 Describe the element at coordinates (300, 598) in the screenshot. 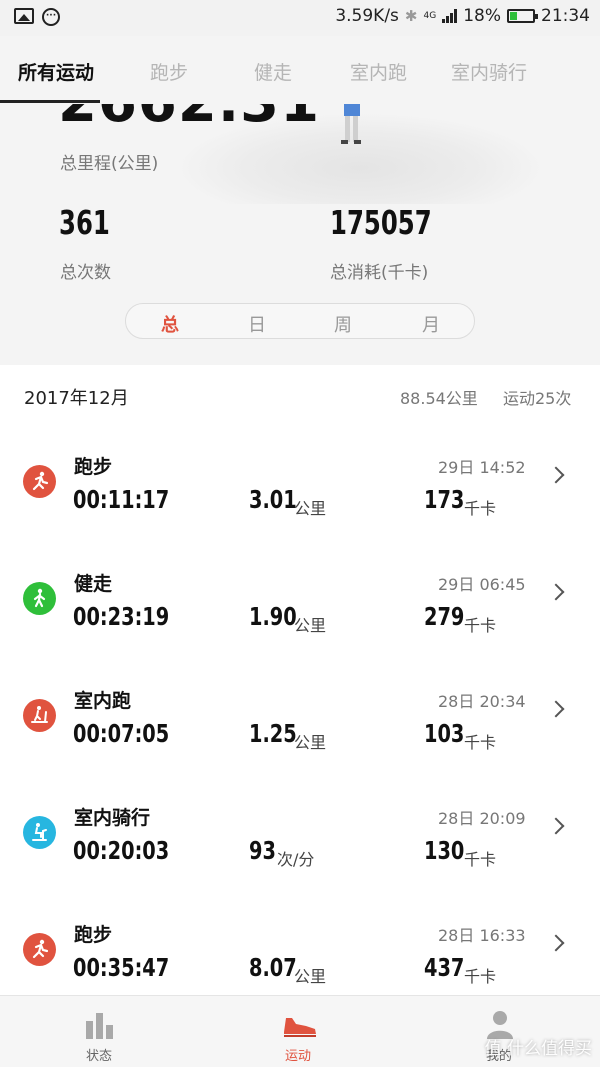

I see `activity-item: 健走 29日 06:45 00:23:19 1.90 公里 279 千卡` at that location.